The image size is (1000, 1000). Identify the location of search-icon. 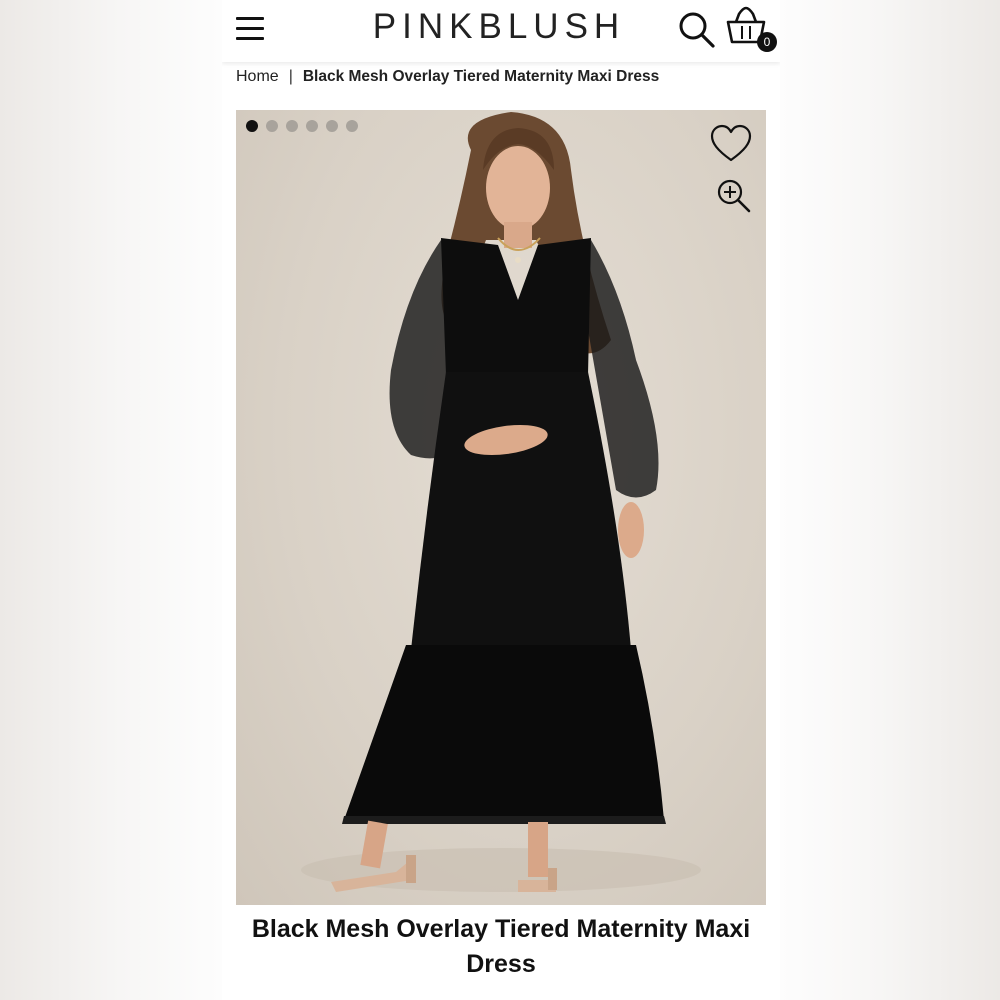
(697, 30).